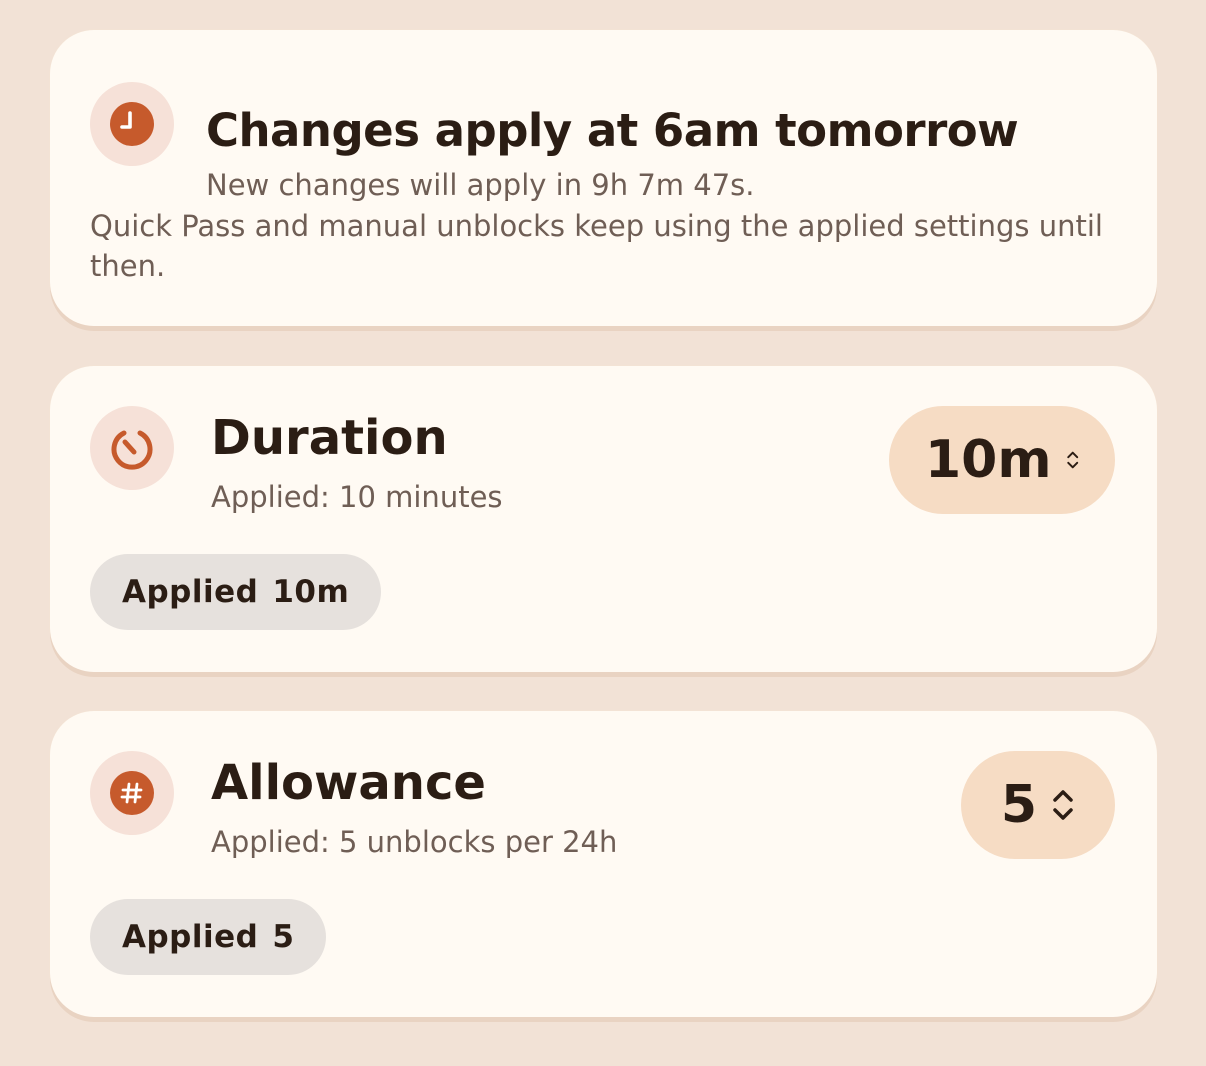 This screenshot has height=1066, width=1206. I want to click on notice-title: Changes apply at 6am tomorrow, so click(612, 130).